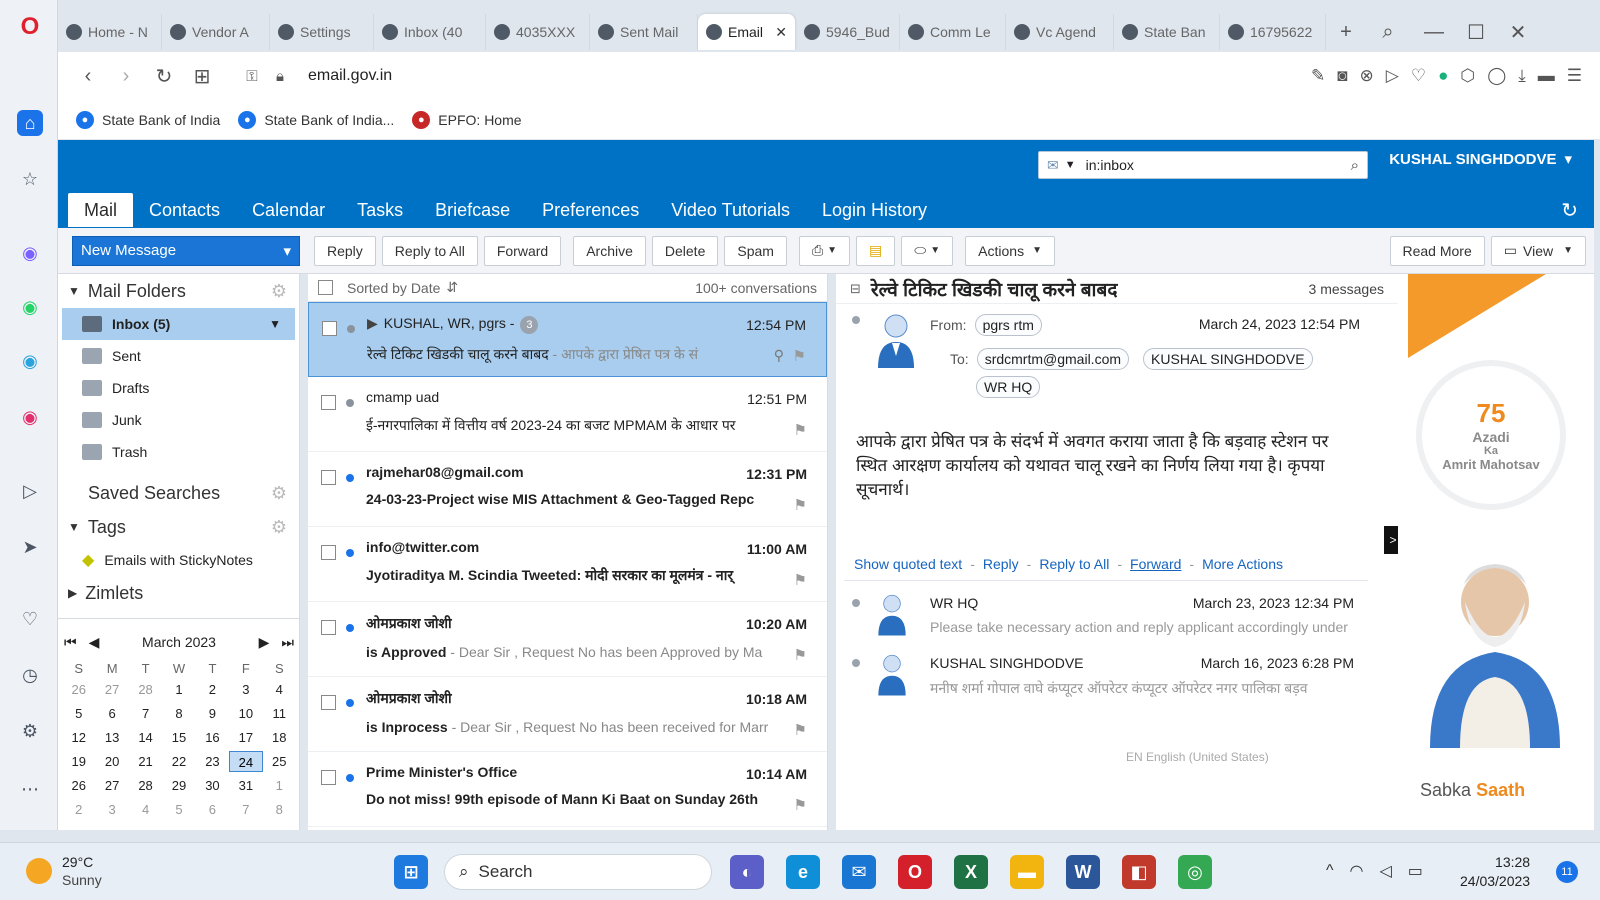  What do you see at coordinates (212, 713) in the screenshot?
I see `calendar-day: 9` at bounding box center [212, 713].